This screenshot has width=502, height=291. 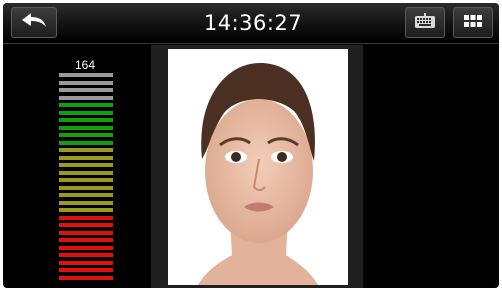 I want to click on clock-time: 14:36:27, so click(x=253, y=23).